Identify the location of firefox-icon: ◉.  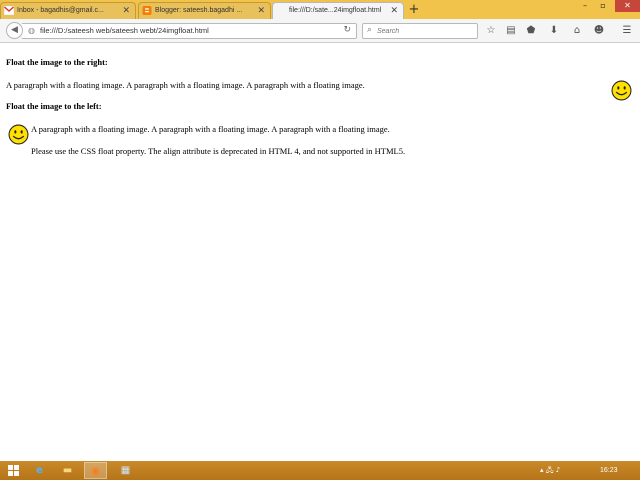
(95, 470).